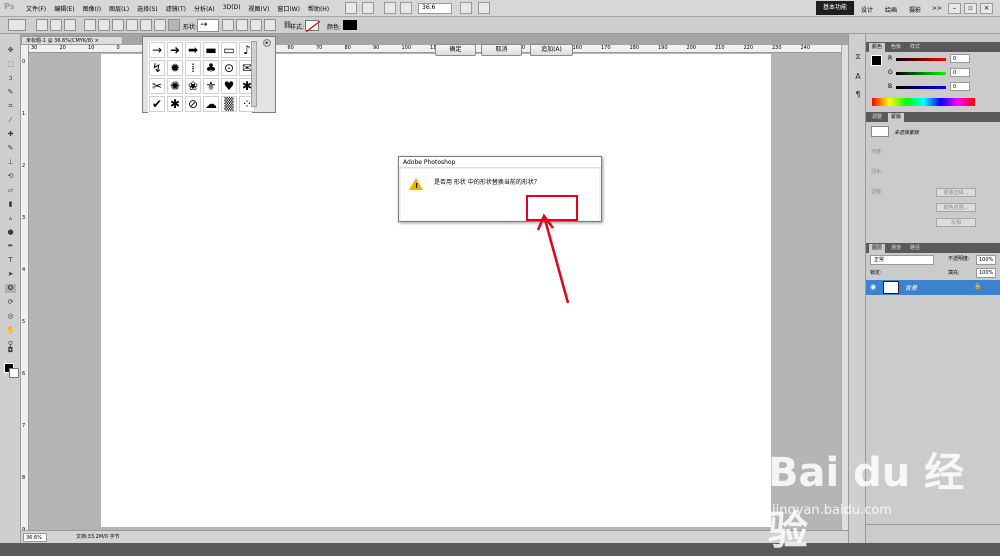 Image resolution: width=1000 pixels, height=556 pixels. What do you see at coordinates (10, 190) in the screenshot?
I see `eraser-tool-icon: ▱` at bounding box center [10, 190].